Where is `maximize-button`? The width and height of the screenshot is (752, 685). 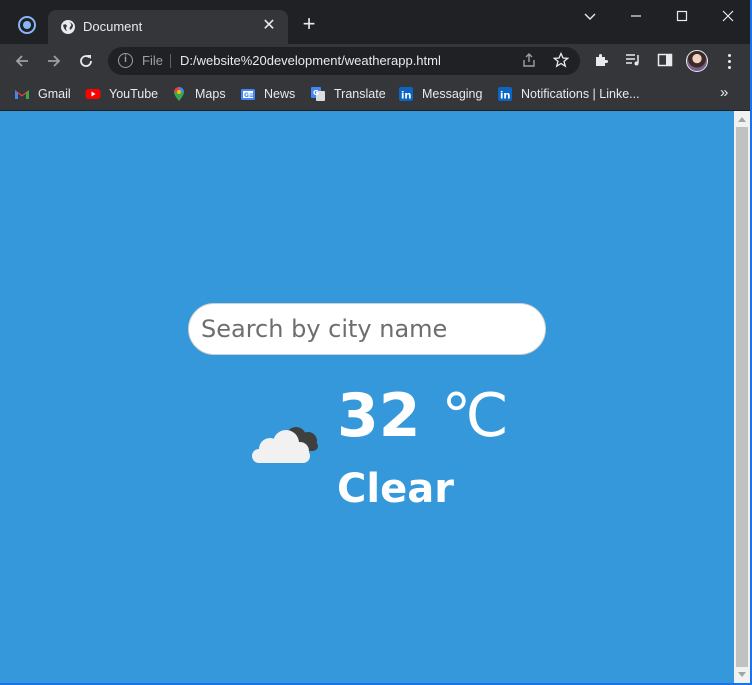
maximize-button is located at coordinates (682, 16).